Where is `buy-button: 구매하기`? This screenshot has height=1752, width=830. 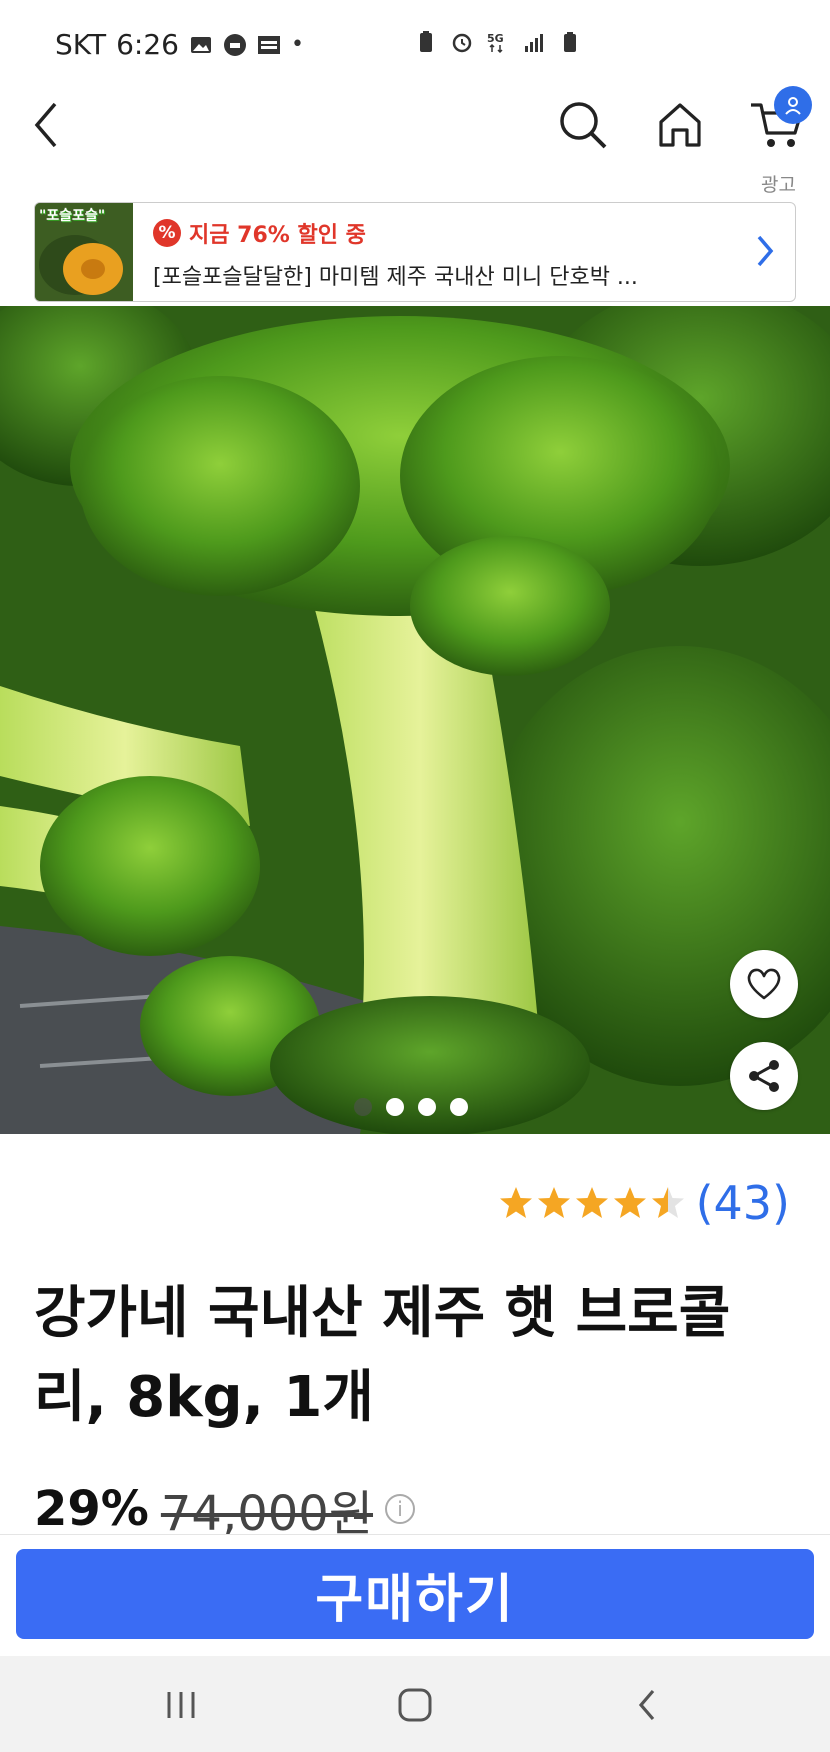 buy-button: 구매하기 is located at coordinates (415, 1594).